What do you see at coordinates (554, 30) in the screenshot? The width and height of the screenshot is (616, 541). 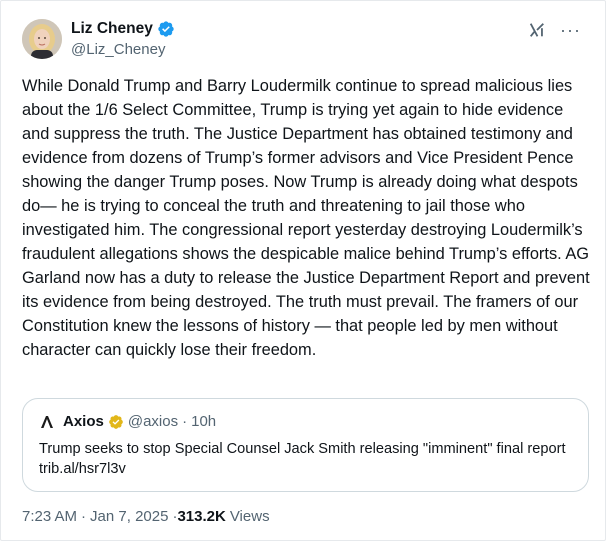 I see `top-actions: ···` at bounding box center [554, 30].